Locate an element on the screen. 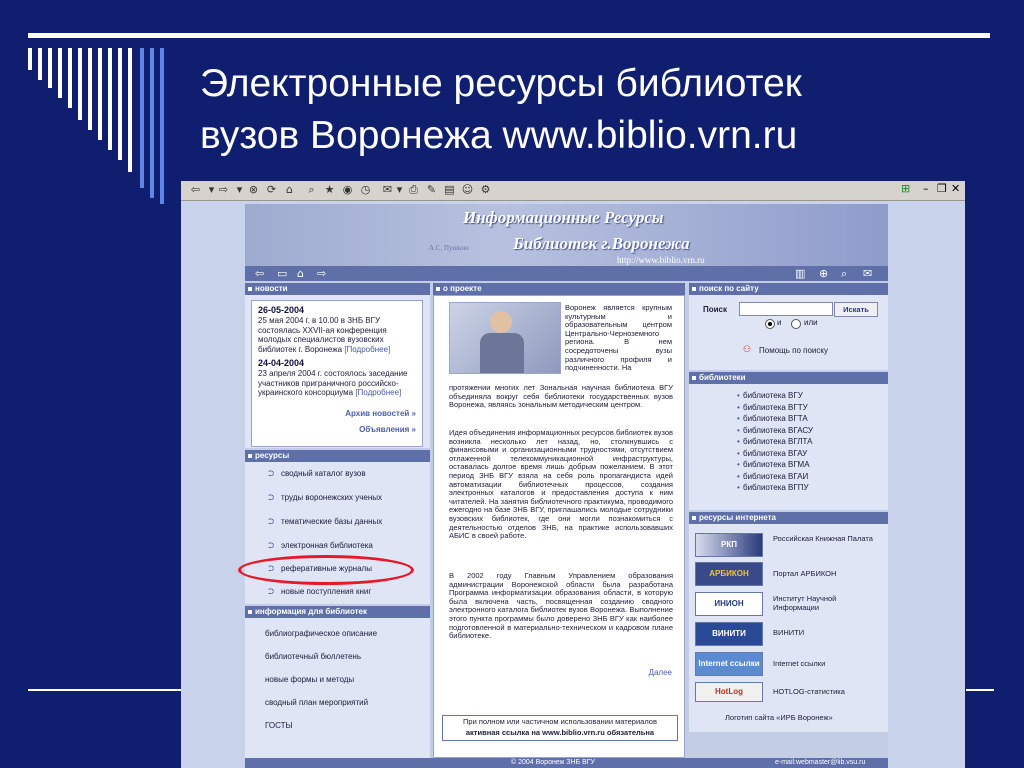 This screenshot has height=768, width=1024. internet-link: Российская Книжная Палата is located at coordinates (823, 538).